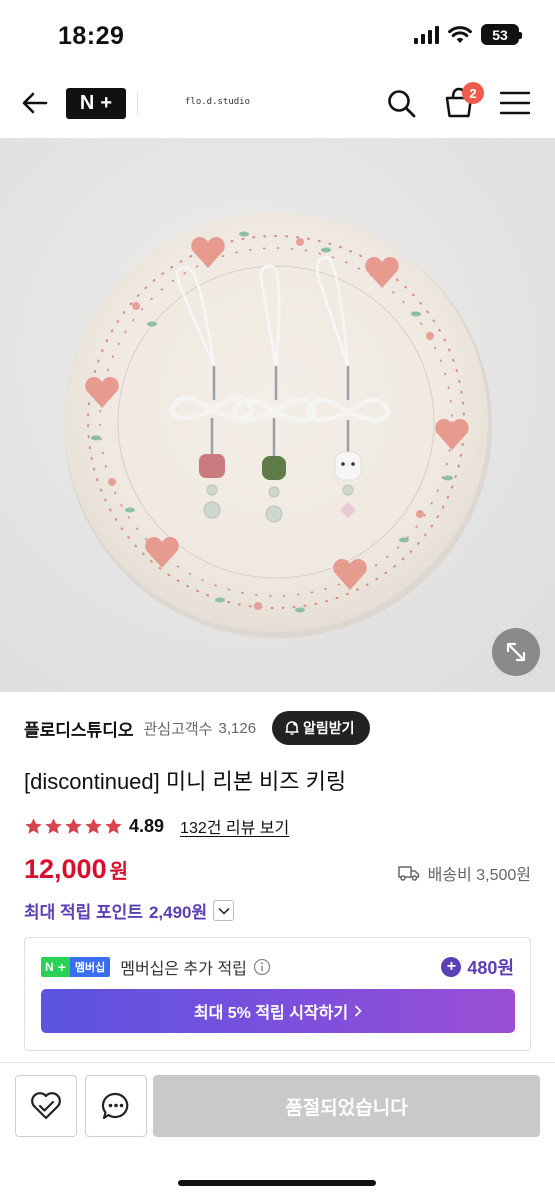  I want to click on expand-arrows-icon, so click(516, 652).